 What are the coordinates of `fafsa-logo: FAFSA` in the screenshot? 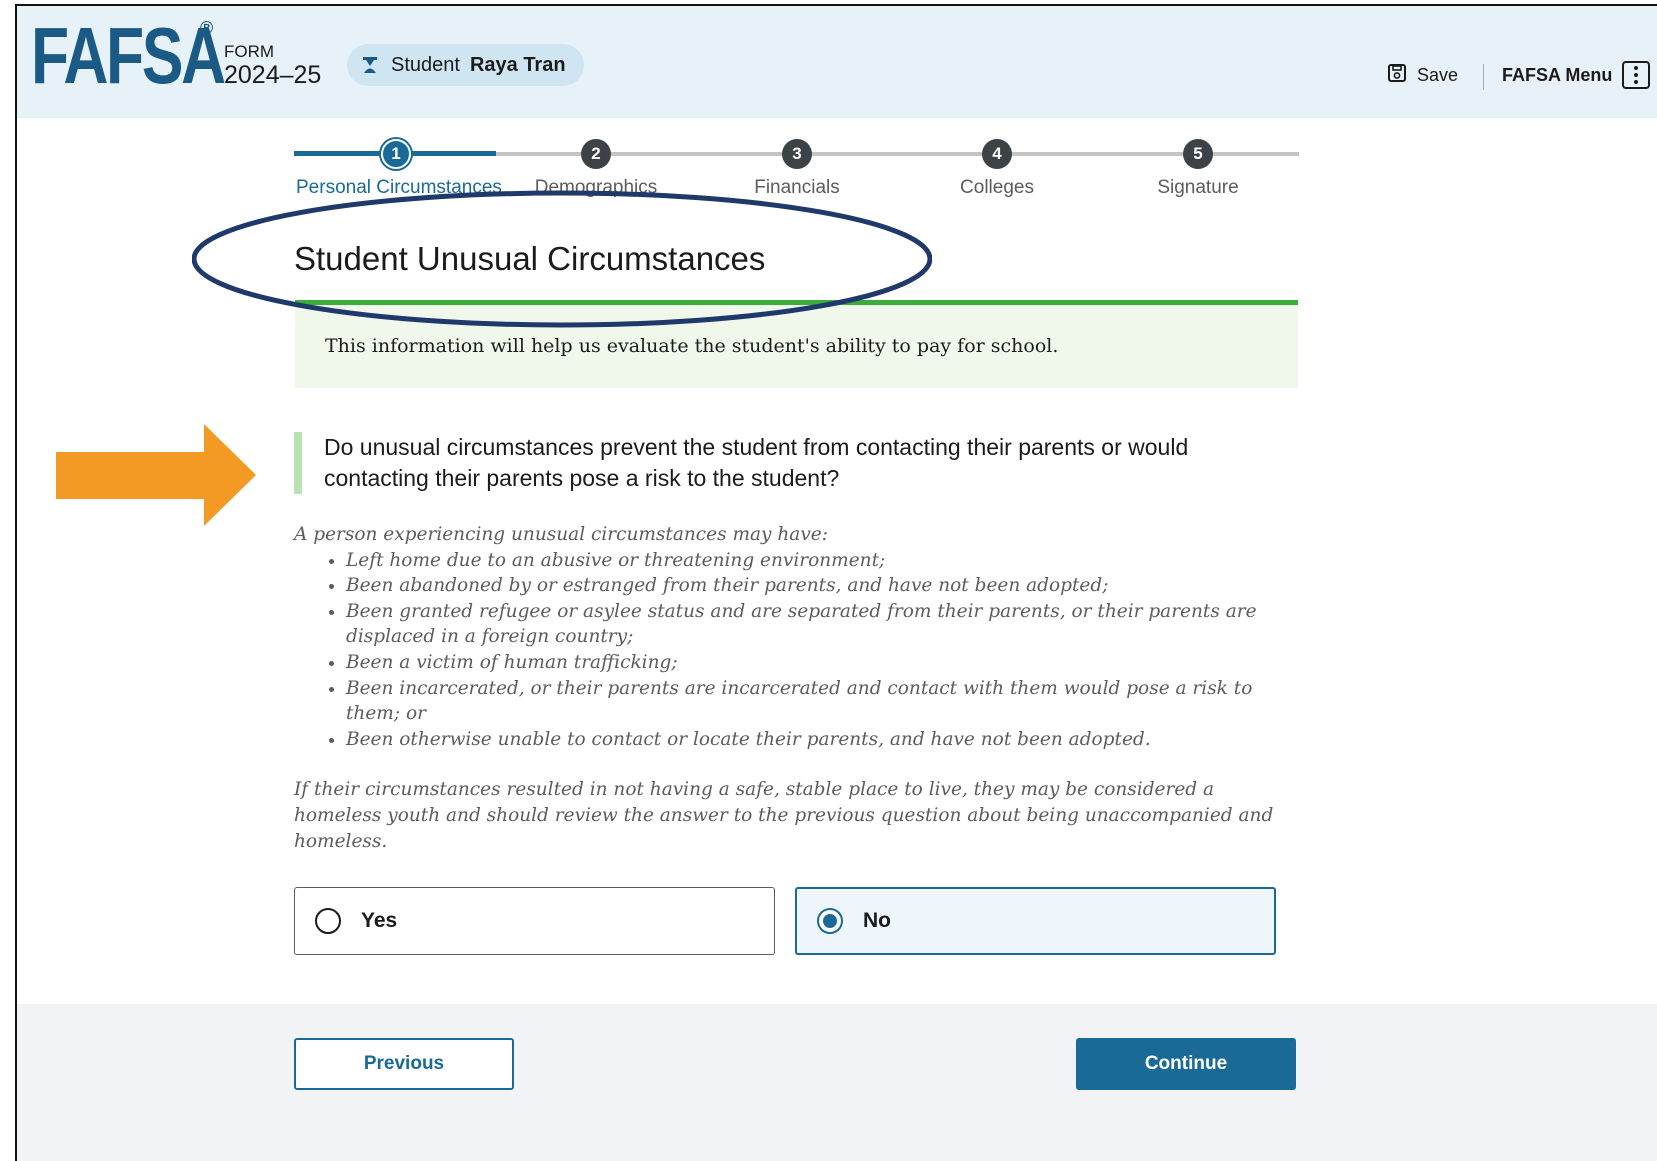 It's located at (128, 55).